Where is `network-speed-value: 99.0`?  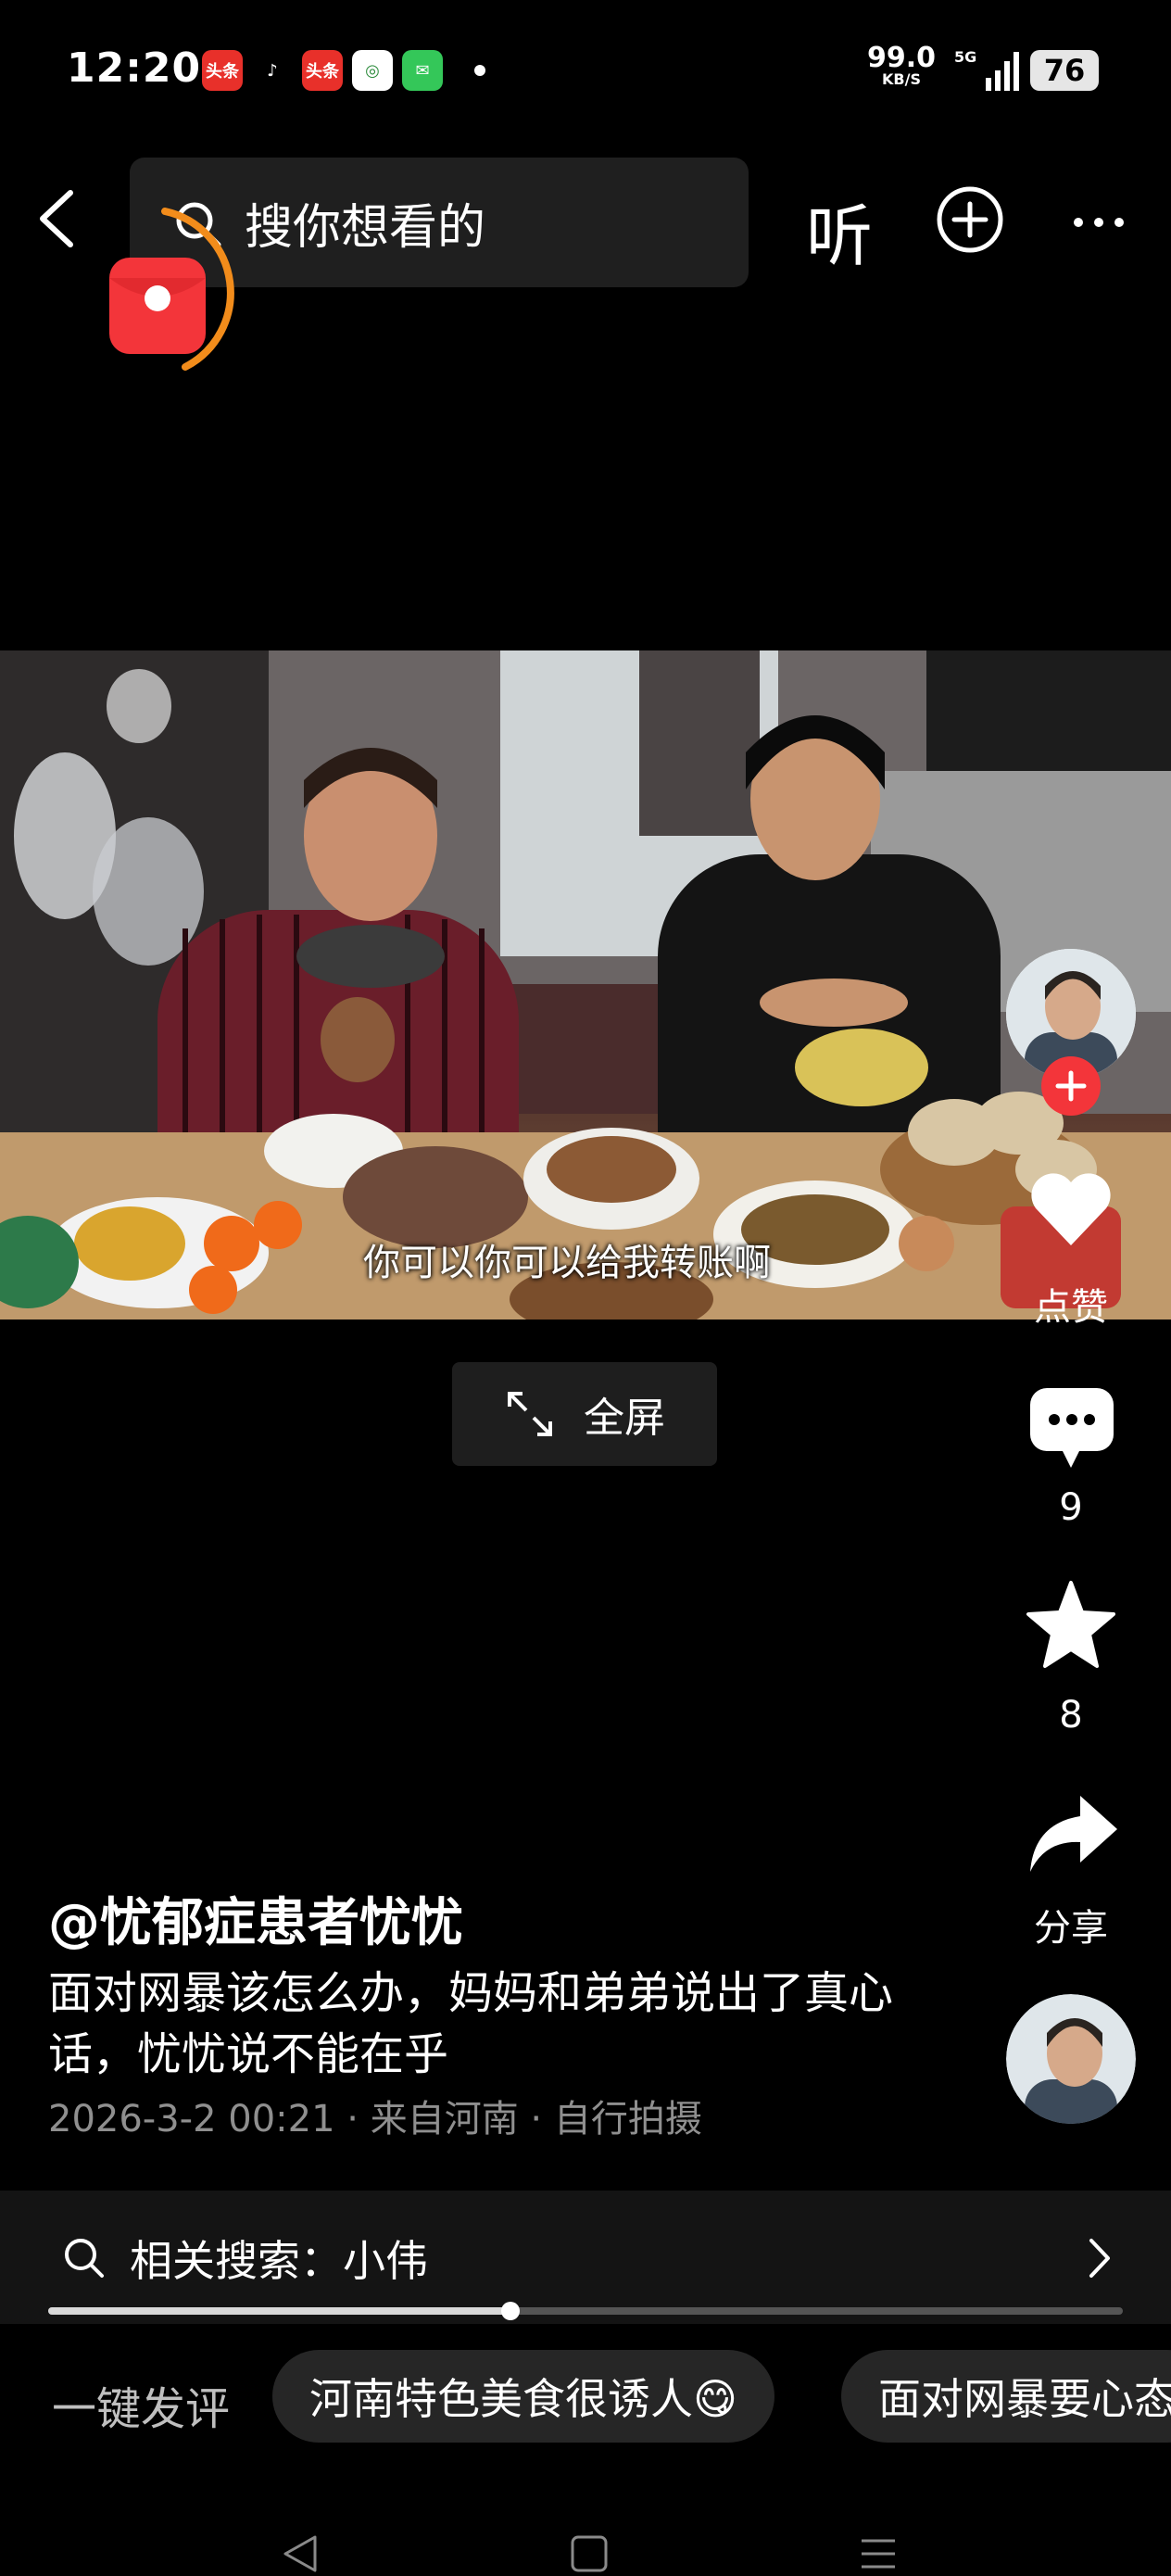 network-speed-value: 99.0 is located at coordinates (902, 58).